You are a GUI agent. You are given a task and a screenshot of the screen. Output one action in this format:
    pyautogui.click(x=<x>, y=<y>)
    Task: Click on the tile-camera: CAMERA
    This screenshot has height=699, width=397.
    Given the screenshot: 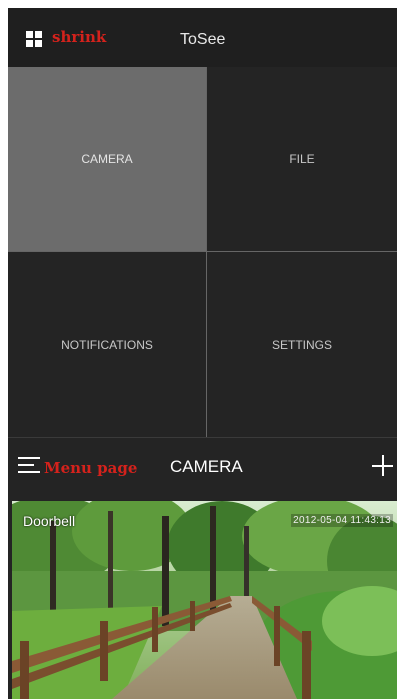 What is the action you would take?
    pyautogui.click(x=107, y=159)
    